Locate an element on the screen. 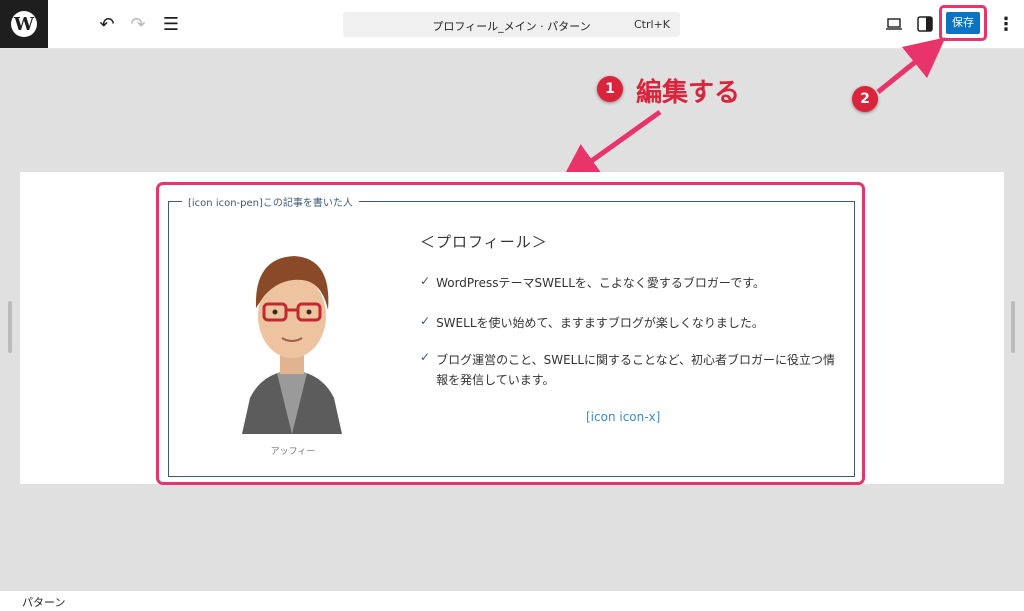 This screenshot has height=611, width=1024. profile-item: ✓ WordPressテーマSWELLを、こよなく愛するブロガーです。 is located at coordinates (592, 282).